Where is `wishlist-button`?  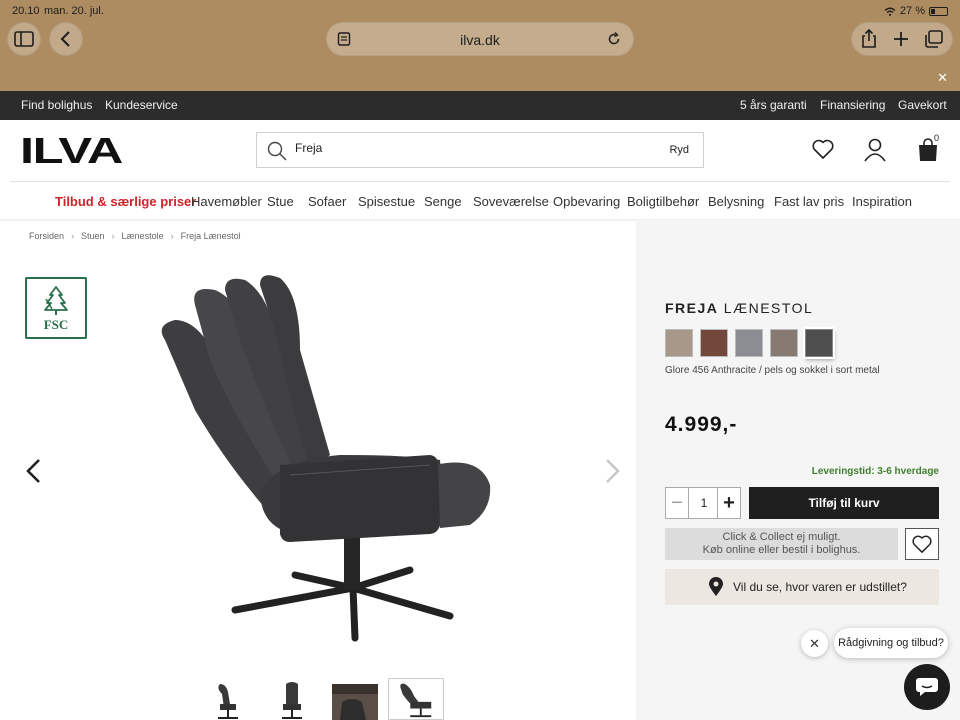
wishlist-button is located at coordinates (922, 544).